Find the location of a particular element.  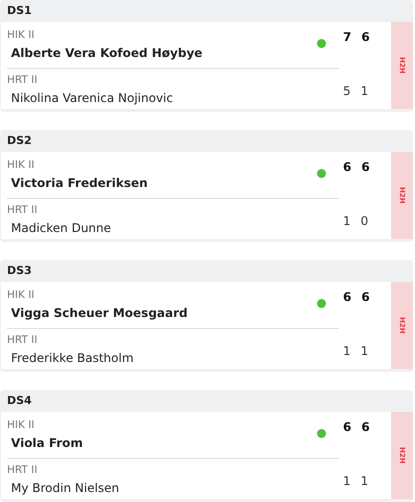

match-title: DS3 is located at coordinates (19, 271).